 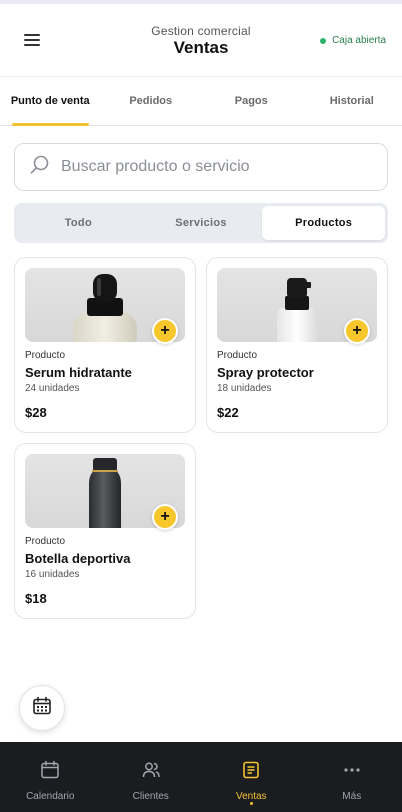 What do you see at coordinates (36, 412) in the screenshot?
I see `product-price: $28` at bounding box center [36, 412].